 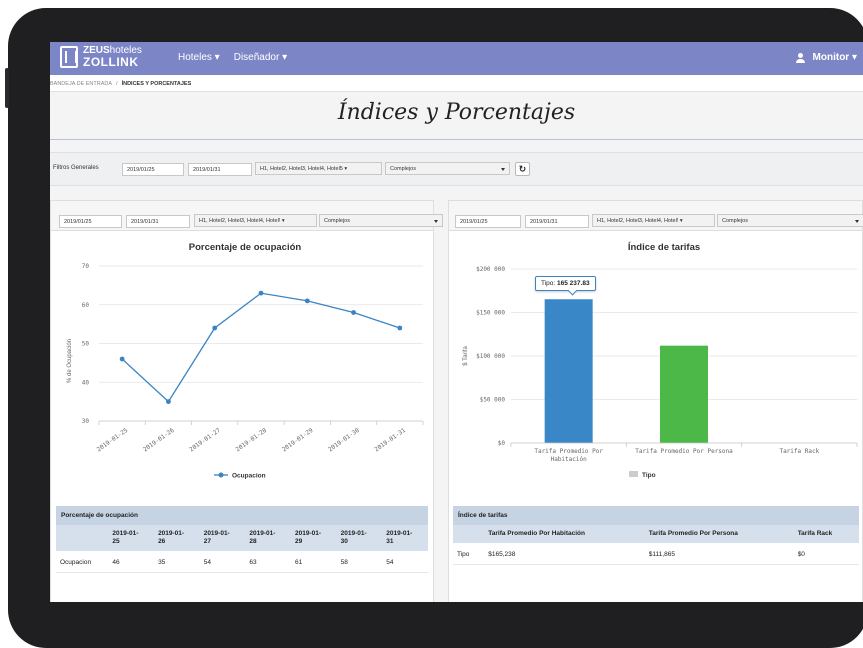 I want to click on breadcrumb: BANDEJA DE ENTRADA / ÍNDICES Y PORCENTAJES, so click(x=456, y=83).